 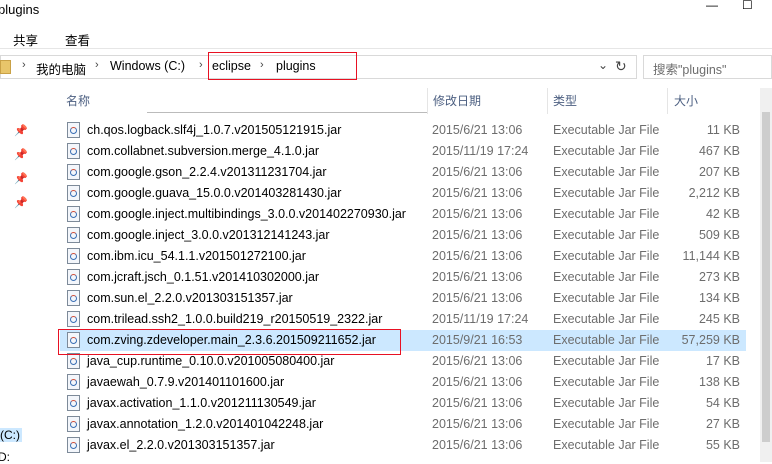 I want to click on refresh-icon: ↻, so click(x=621, y=66).